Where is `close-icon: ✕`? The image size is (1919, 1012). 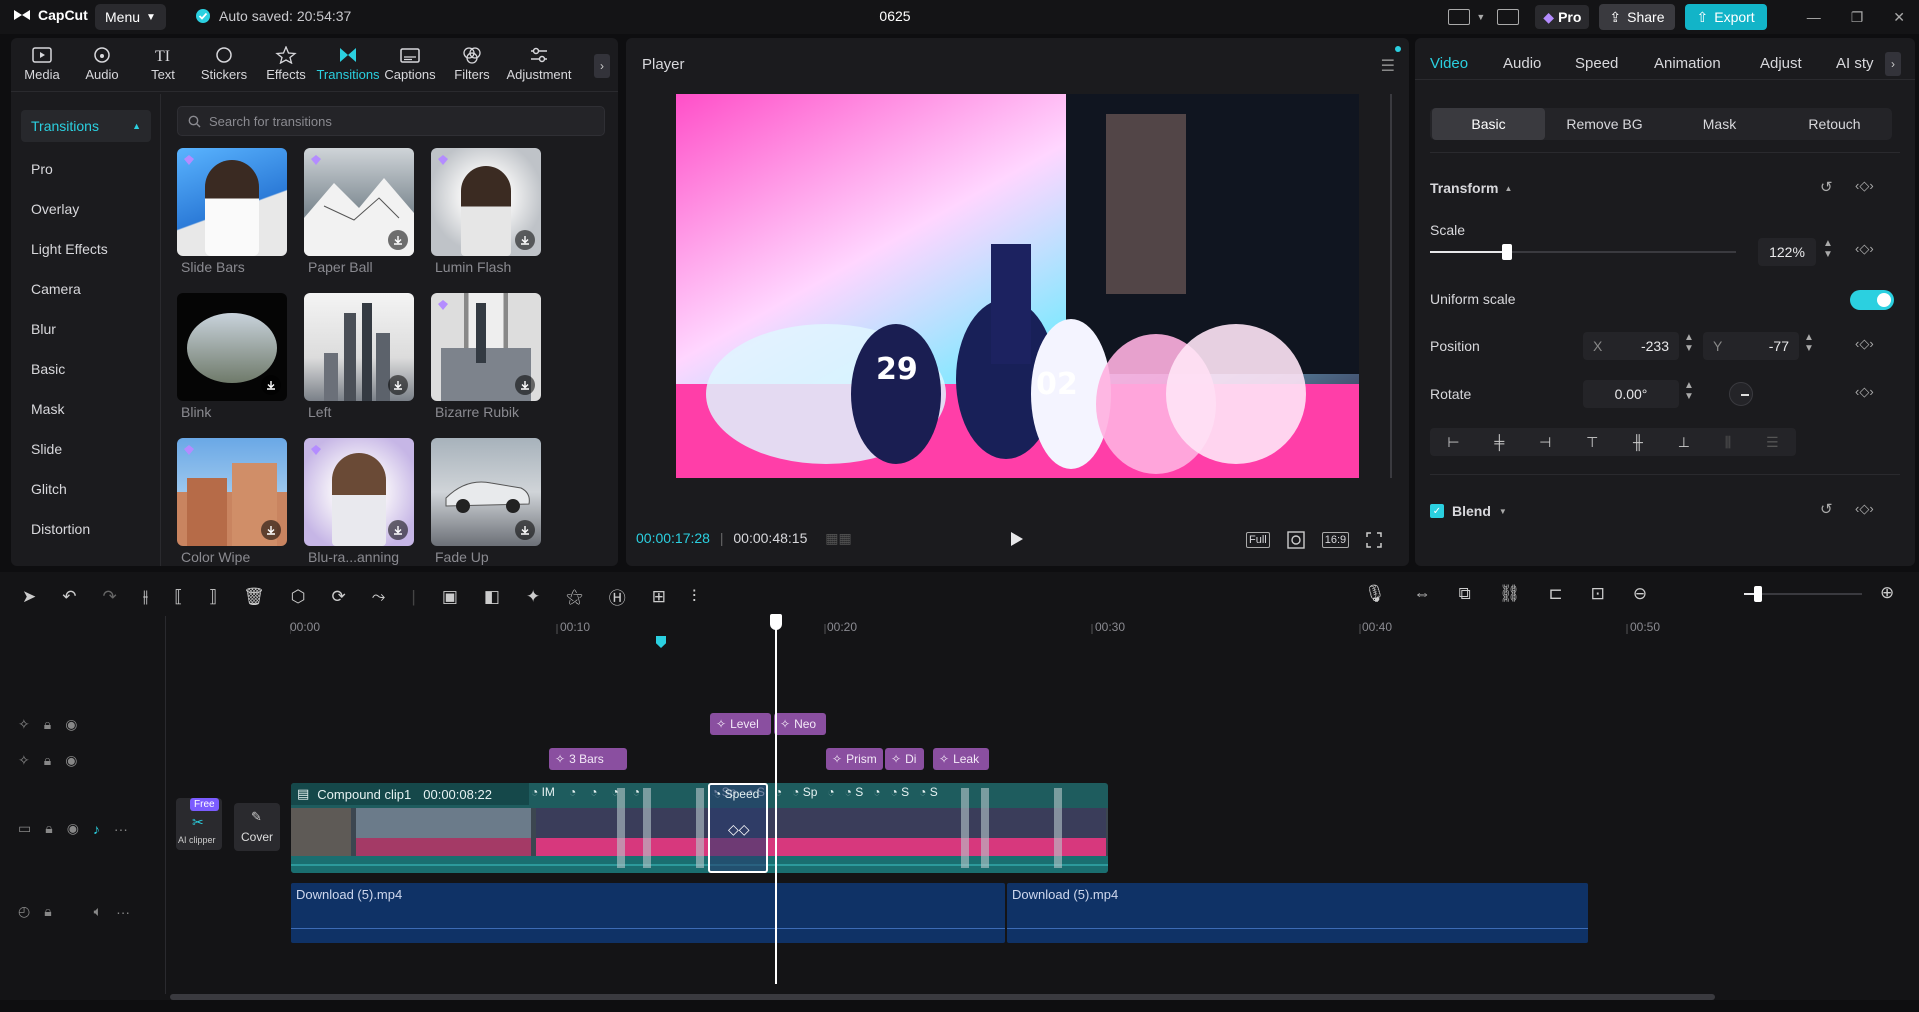
close-icon: ✕ is located at coordinates (1899, 17).